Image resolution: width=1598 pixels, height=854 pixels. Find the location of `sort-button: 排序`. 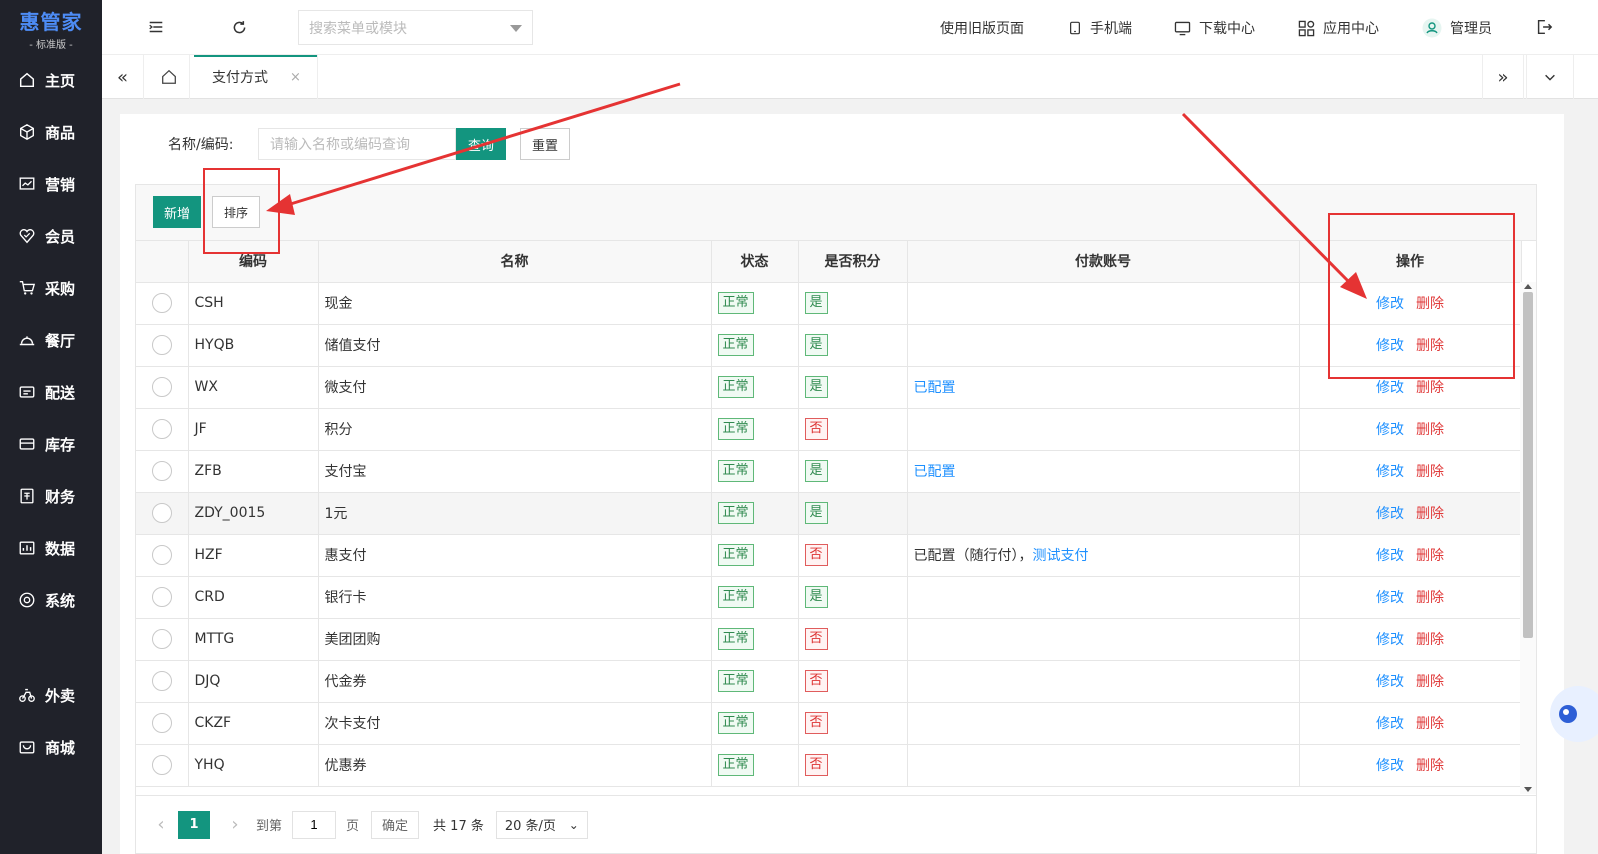

sort-button: 排序 is located at coordinates (236, 212).